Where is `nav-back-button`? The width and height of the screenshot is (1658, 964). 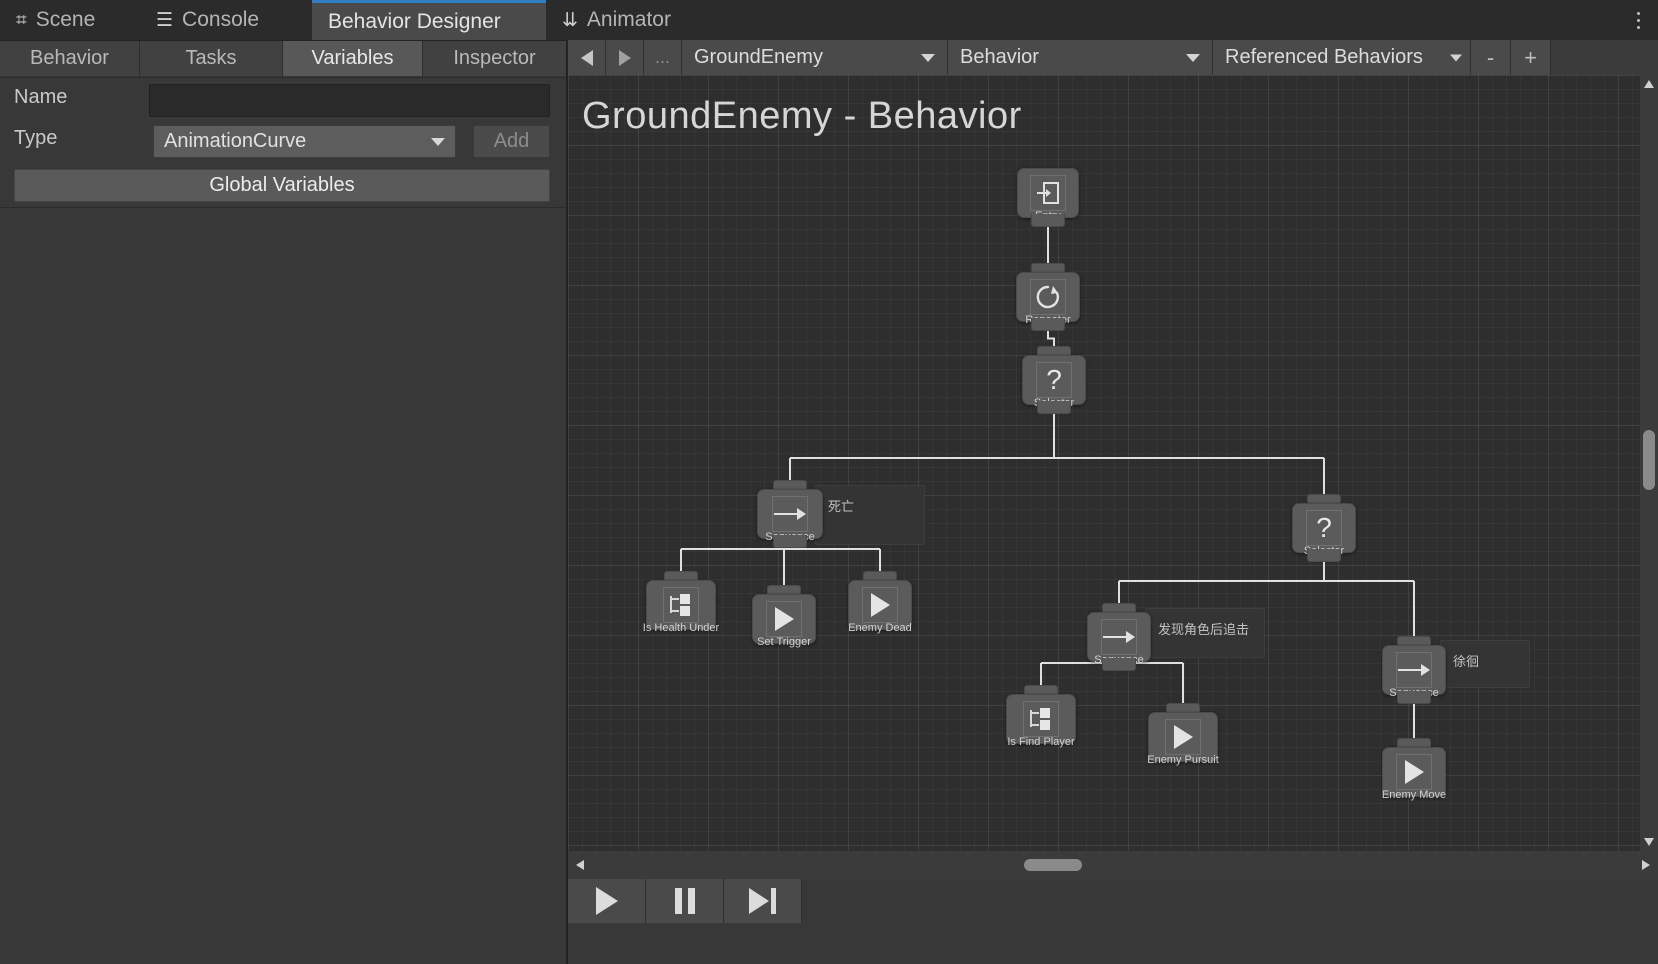
nav-back-button is located at coordinates (587, 57).